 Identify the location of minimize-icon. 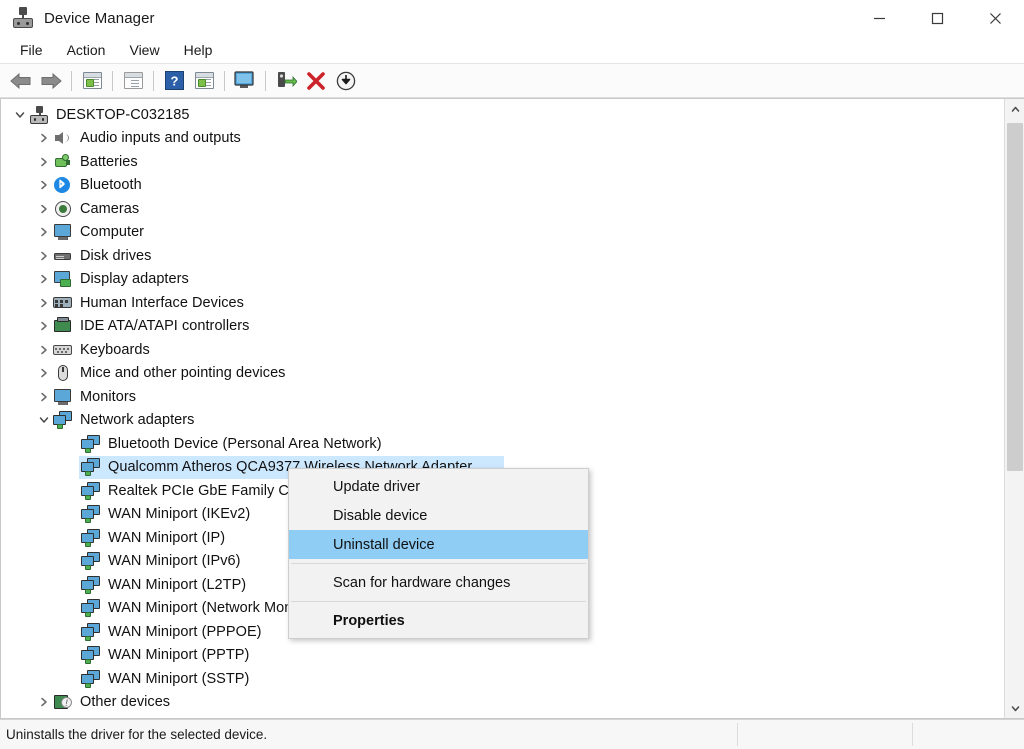
(879, 18).